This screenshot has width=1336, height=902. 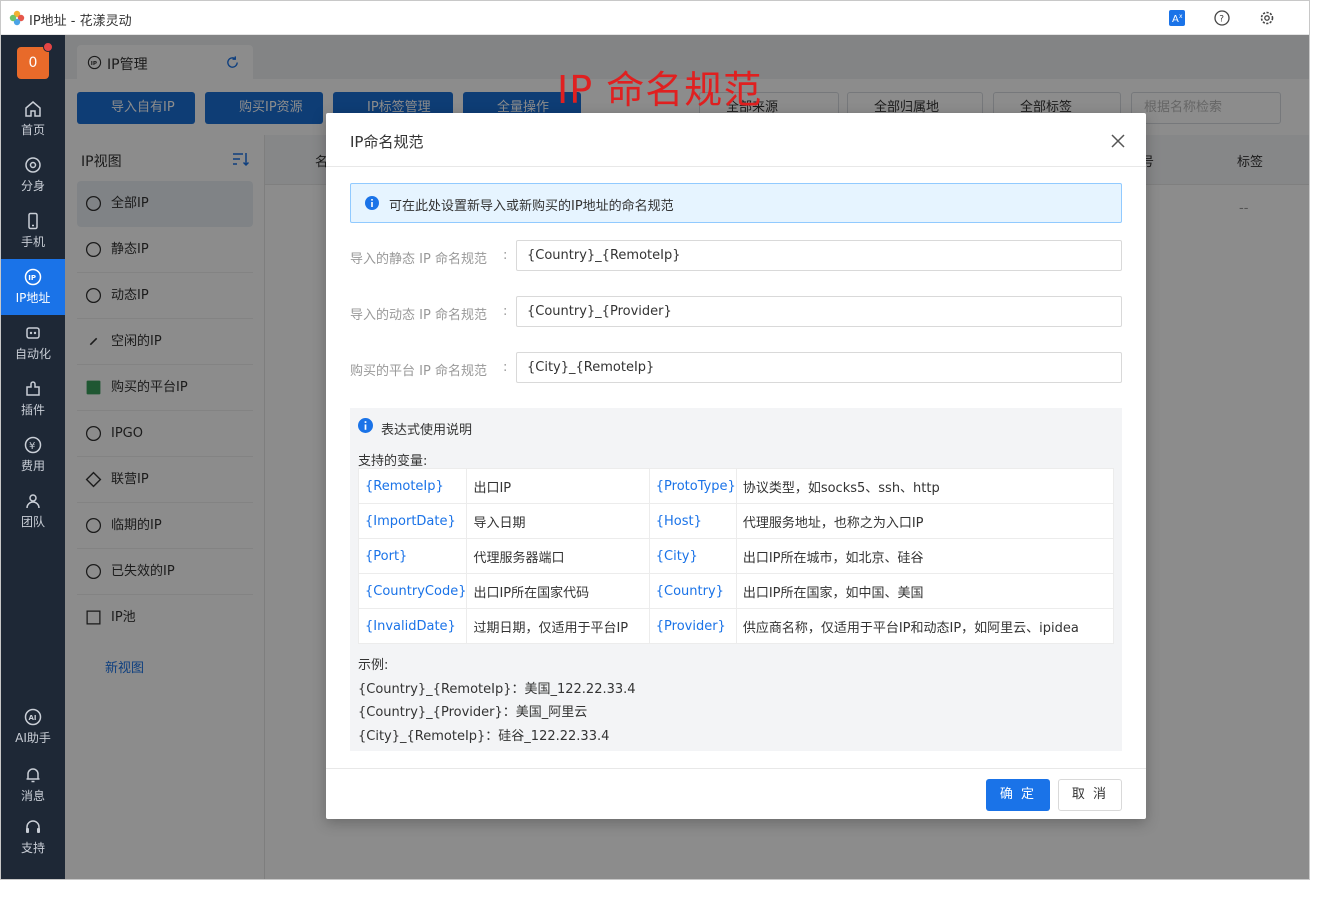 I want to click on platform-ip-rule-label: 购买的平台 IP 命名规范, so click(x=418, y=371).